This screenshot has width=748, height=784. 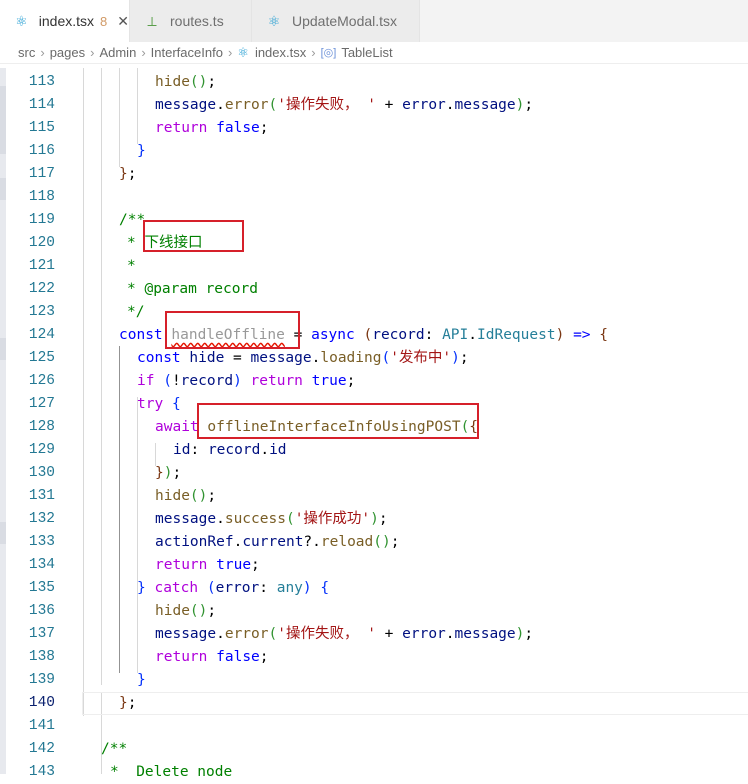 What do you see at coordinates (146, 381) in the screenshot?
I see `code-token: if` at bounding box center [146, 381].